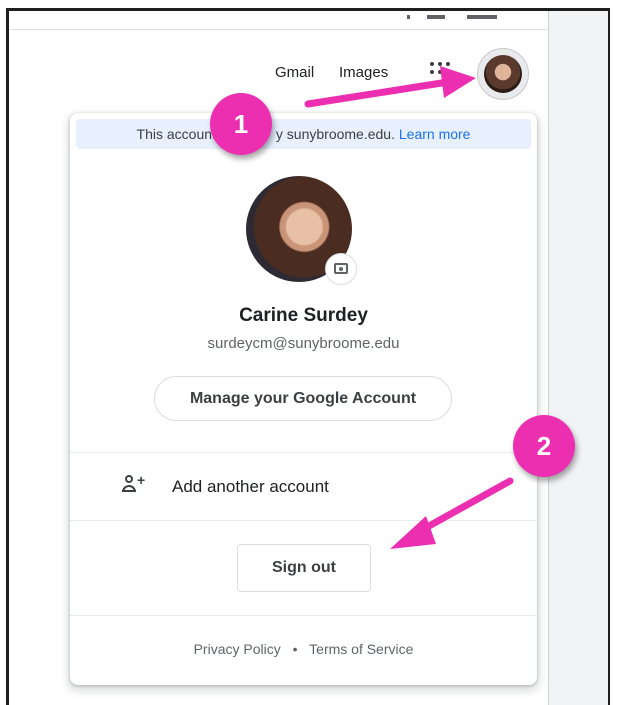  What do you see at coordinates (578, 358) in the screenshot?
I see `background-page` at bounding box center [578, 358].